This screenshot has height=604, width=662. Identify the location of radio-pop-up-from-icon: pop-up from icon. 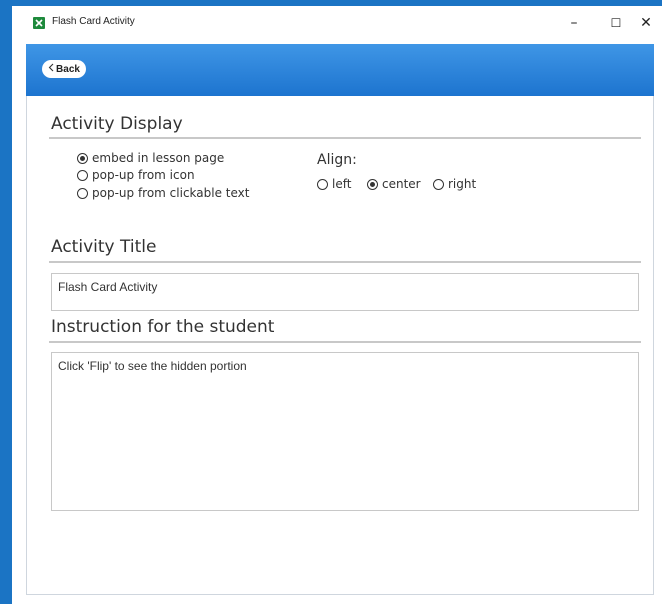
(136, 175).